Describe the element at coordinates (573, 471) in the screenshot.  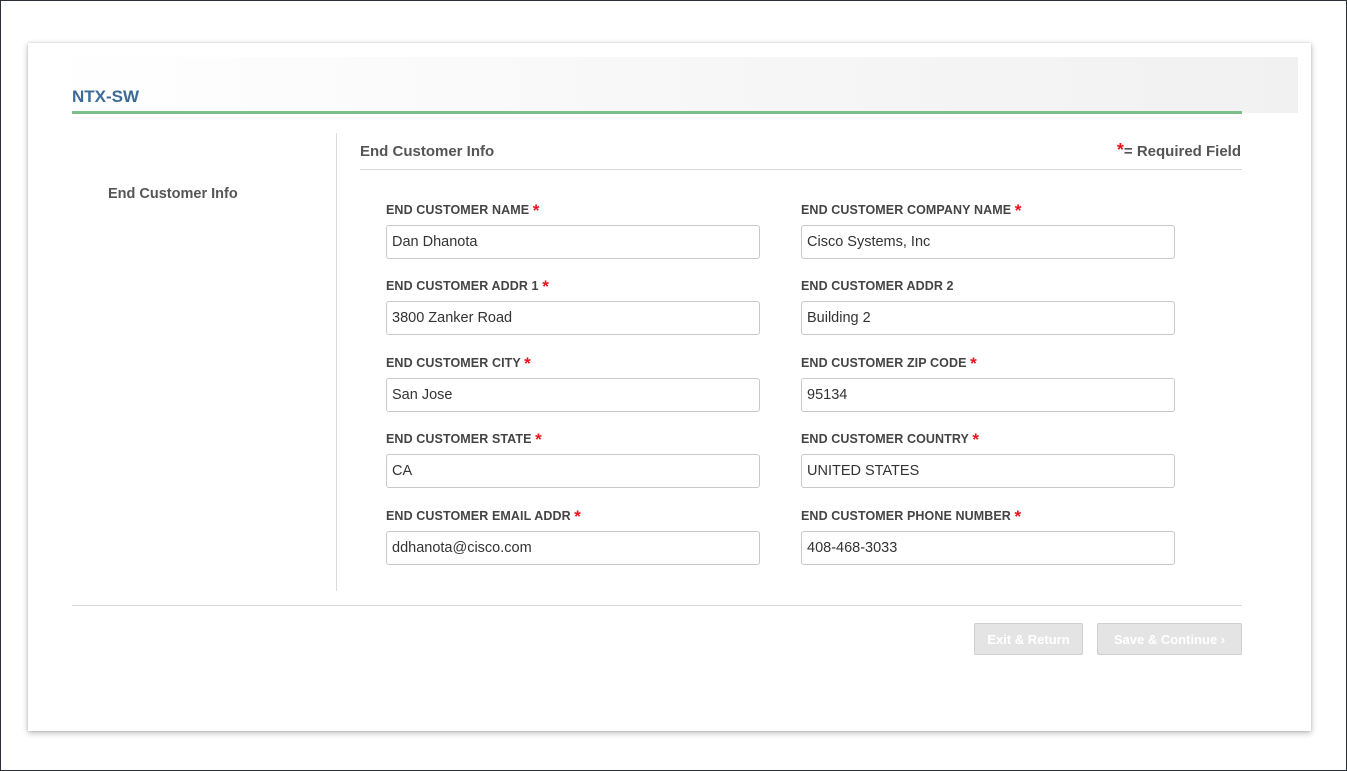
I see `end-customer-state-input` at that location.